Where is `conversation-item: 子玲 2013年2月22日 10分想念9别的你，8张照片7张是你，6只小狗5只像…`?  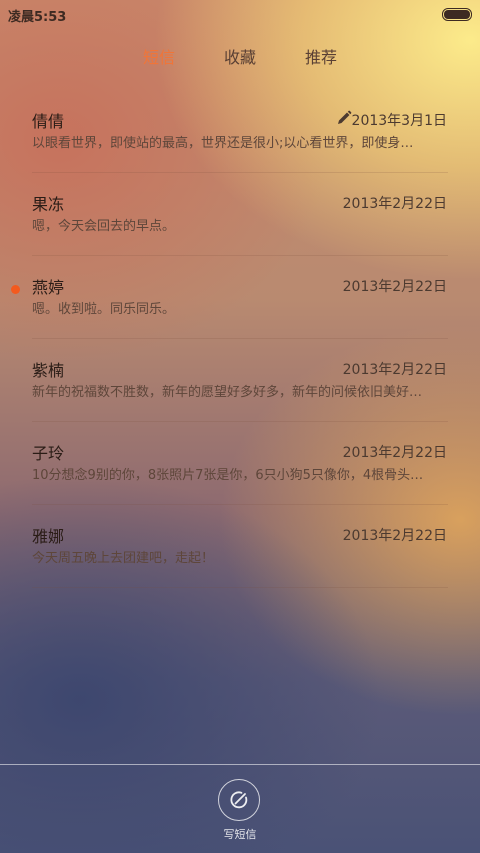
conversation-item: 子玲 2013年2月22日 10分想念9别的你，8张照片7张是你，6只小狗5只像… is located at coordinates (240, 463).